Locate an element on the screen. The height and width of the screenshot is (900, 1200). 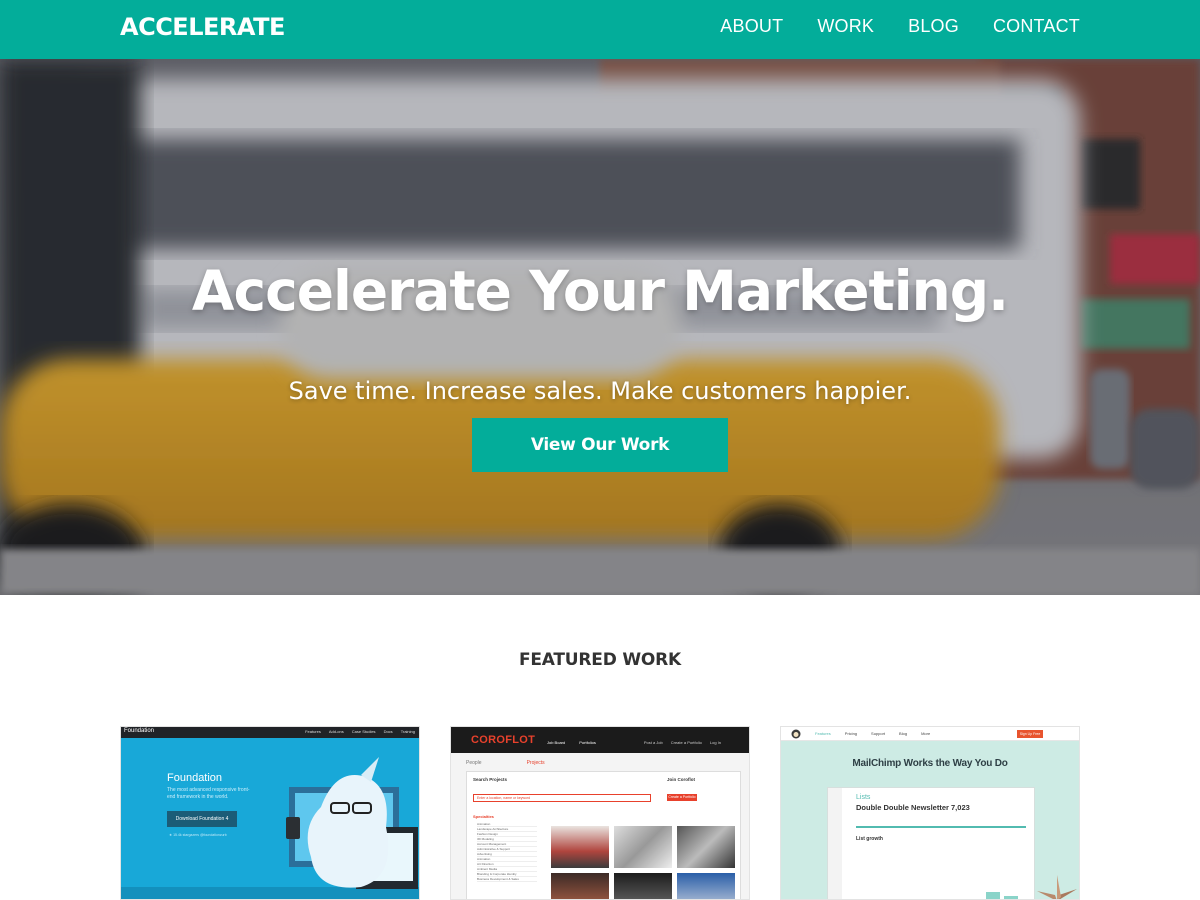
coroflot-tab-people: People is located at coordinates (474, 763).